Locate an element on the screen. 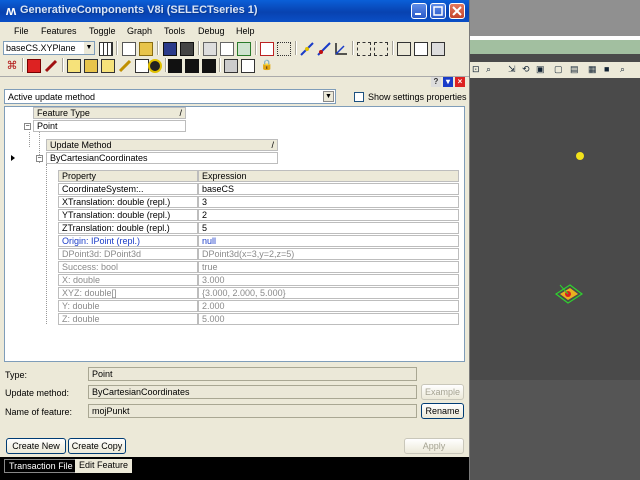 Image resolution: width=640 pixels, height=480 pixels. example-button: Example is located at coordinates (442, 392).